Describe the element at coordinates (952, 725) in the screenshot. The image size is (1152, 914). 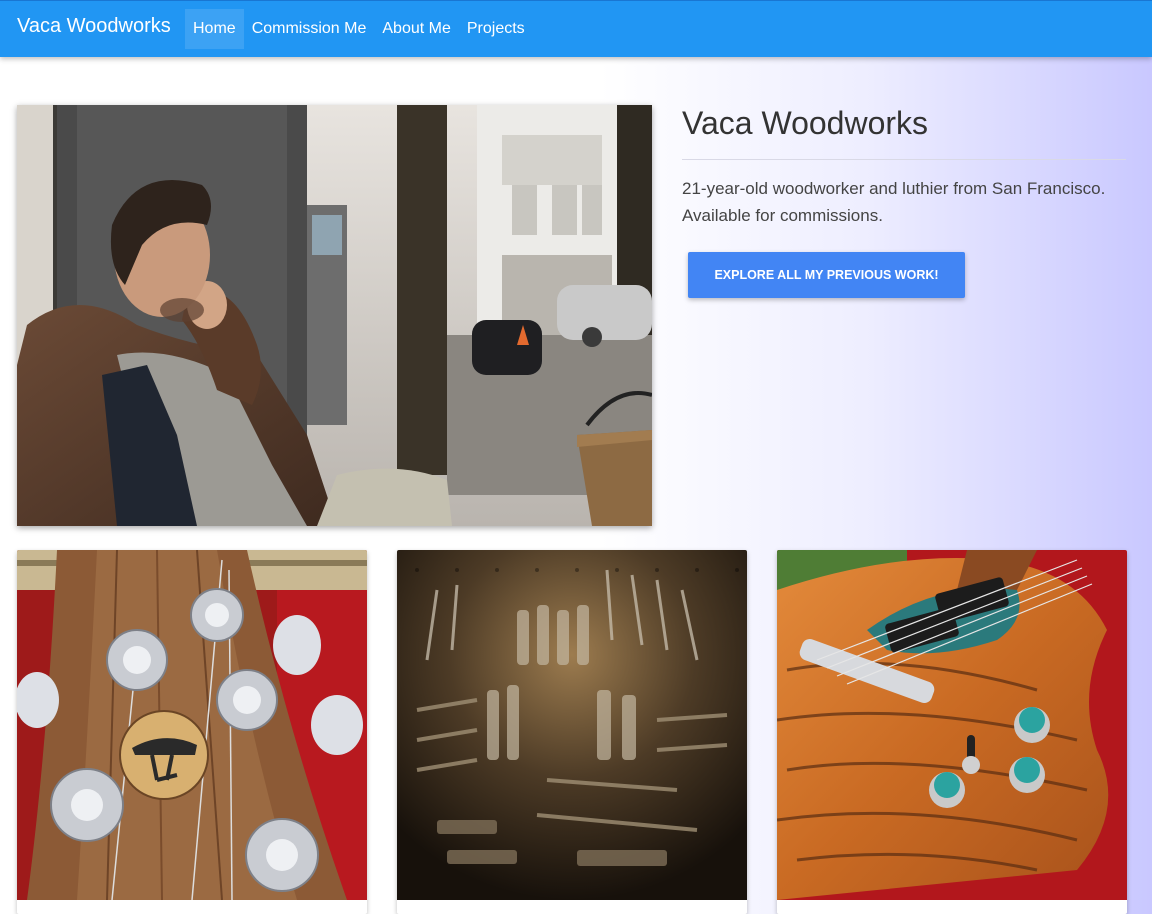
I see `guitar-body-photo` at that location.